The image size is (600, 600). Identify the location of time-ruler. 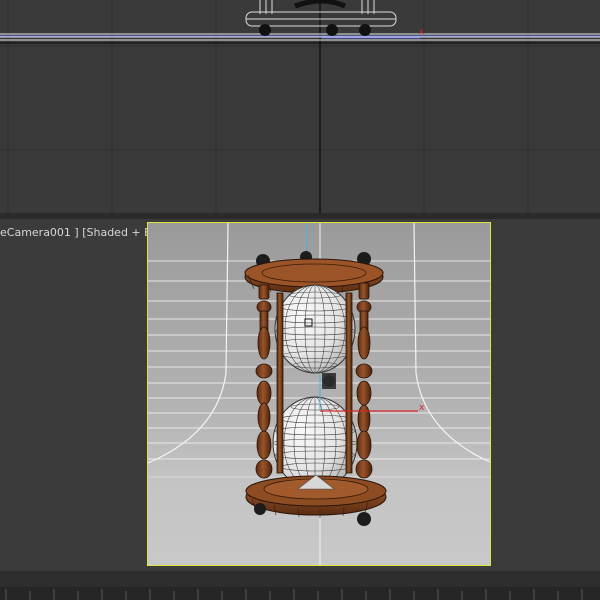
(300, 585).